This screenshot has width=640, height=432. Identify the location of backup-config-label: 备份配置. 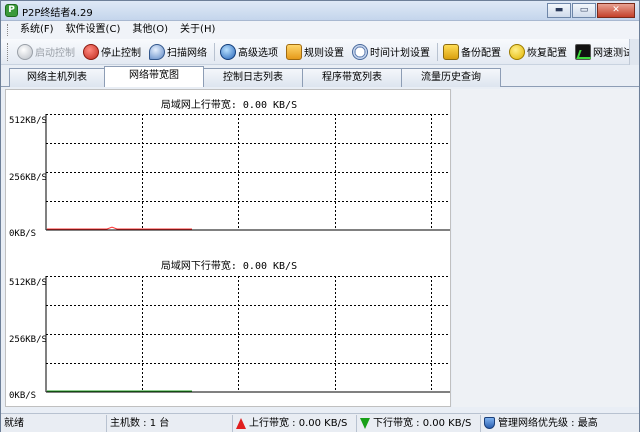
(481, 53).